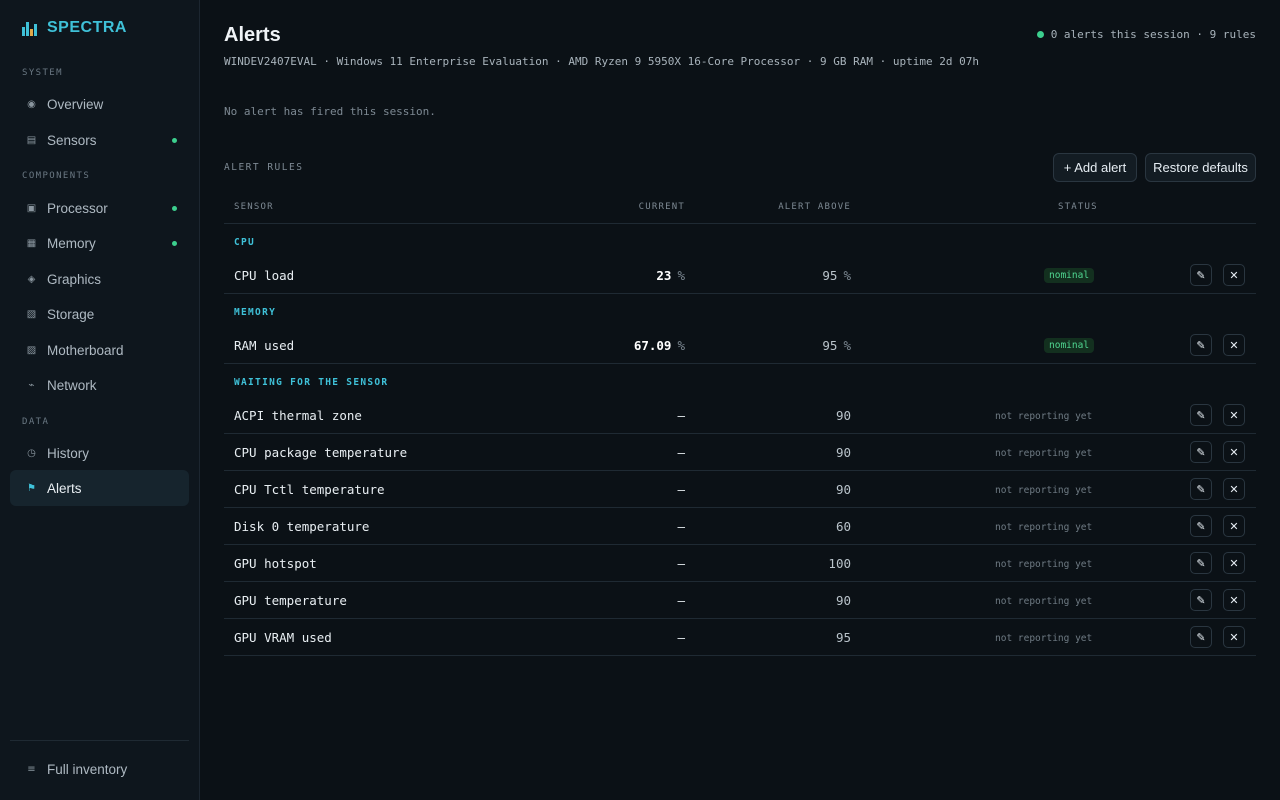 The height and width of the screenshot is (800, 1280). I want to click on current-number: 67.09, so click(652, 345).